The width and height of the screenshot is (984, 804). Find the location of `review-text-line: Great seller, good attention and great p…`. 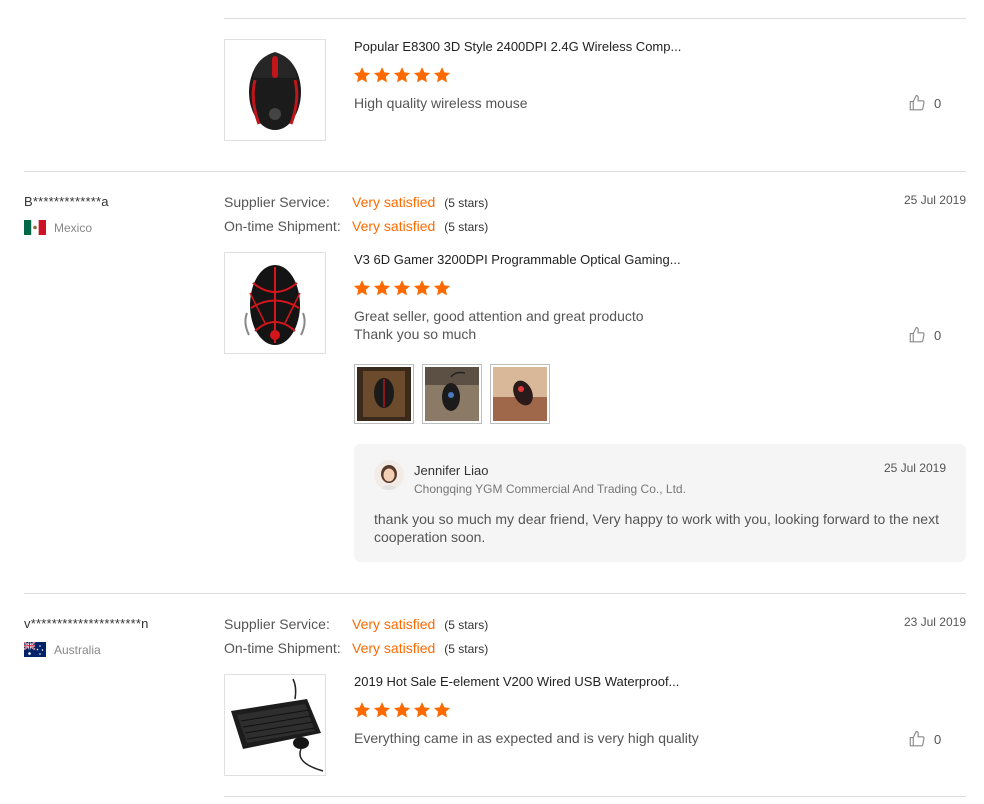

review-text-line: Great seller, good attention and great p… is located at coordinates (499, 316).